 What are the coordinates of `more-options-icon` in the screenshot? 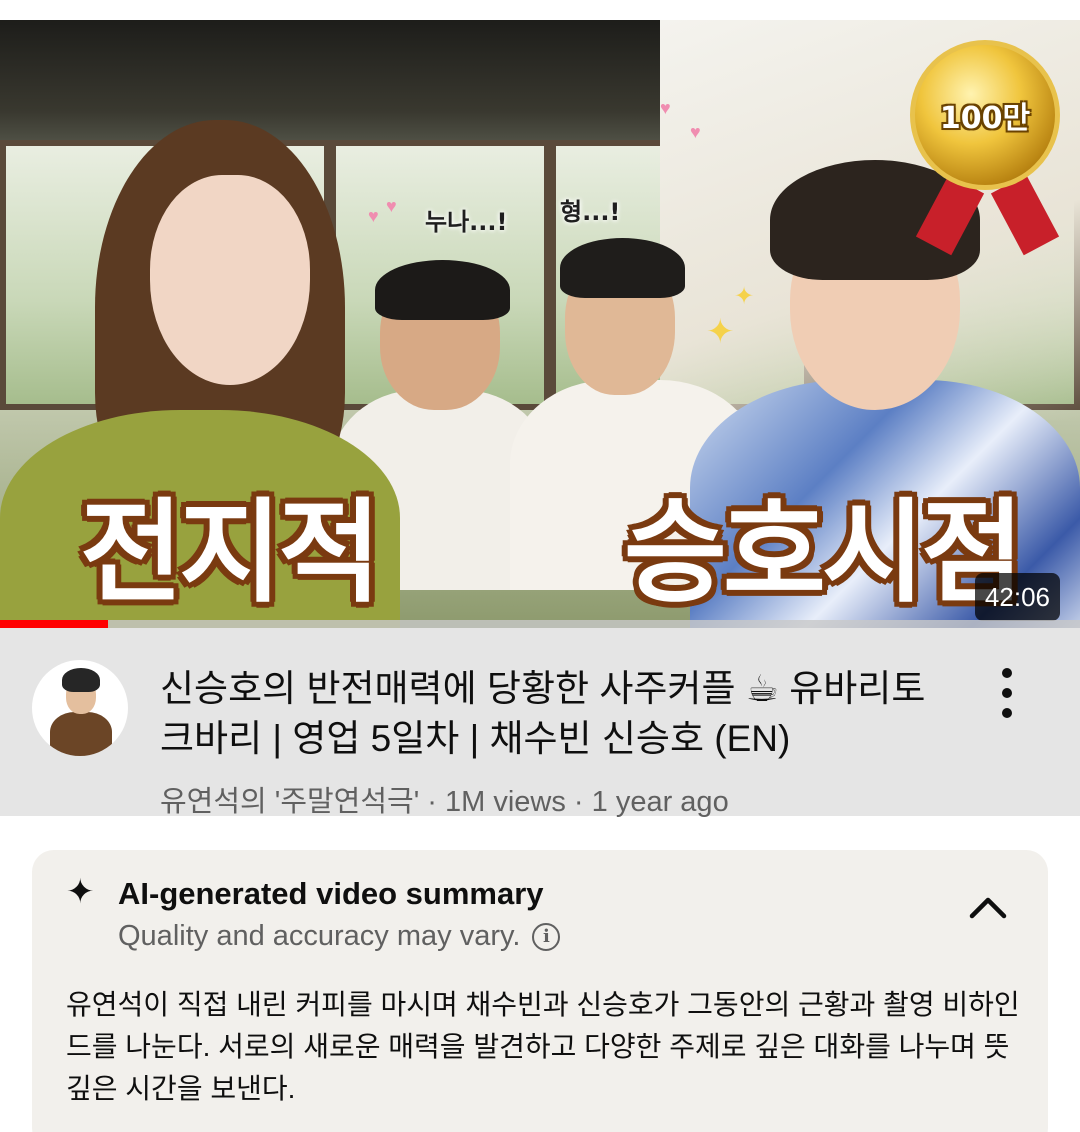 It's located at (1007, 693).